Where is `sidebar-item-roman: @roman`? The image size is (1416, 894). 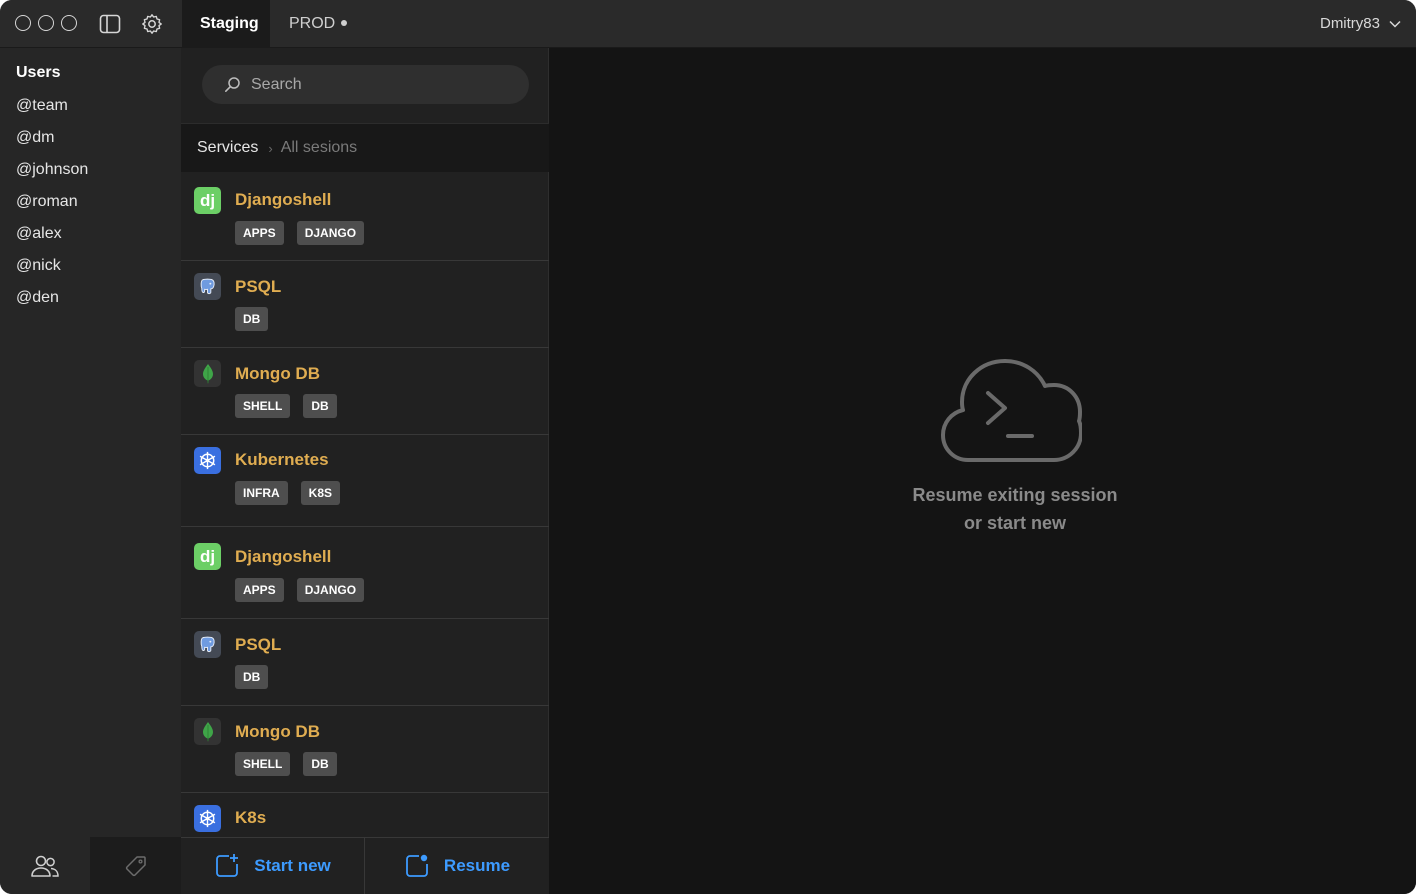
sidebar-item-roman: @roman is located at coordinates (47, 202).